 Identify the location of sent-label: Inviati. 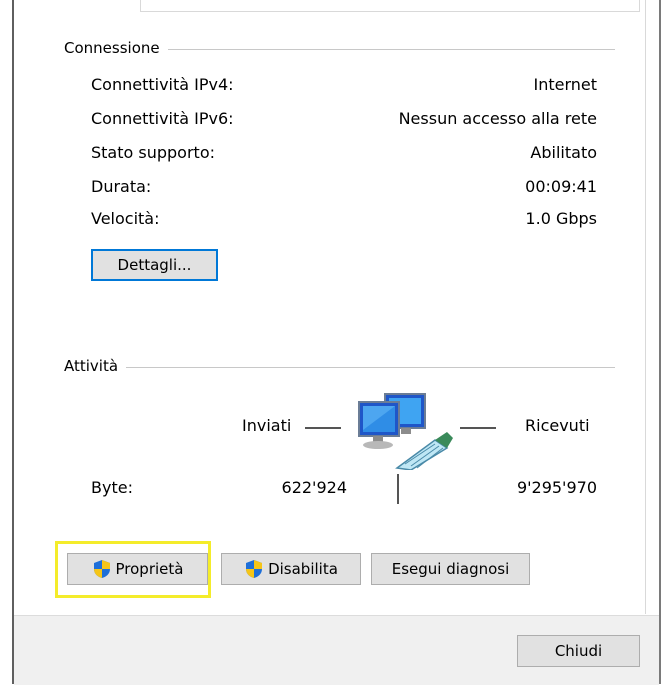
(267, 425).